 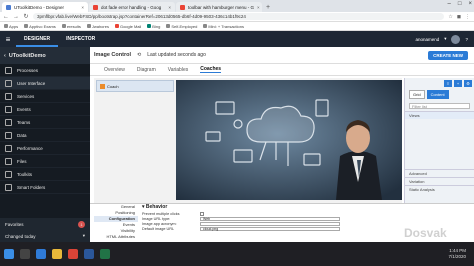 I want to click on property-label: Prevent multiple clicks, so click(x=161, y=213).